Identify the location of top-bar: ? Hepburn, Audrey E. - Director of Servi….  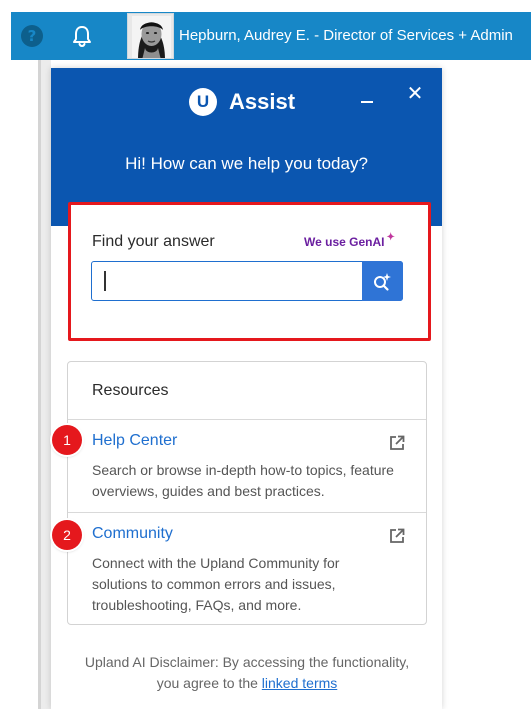
(271, 36).